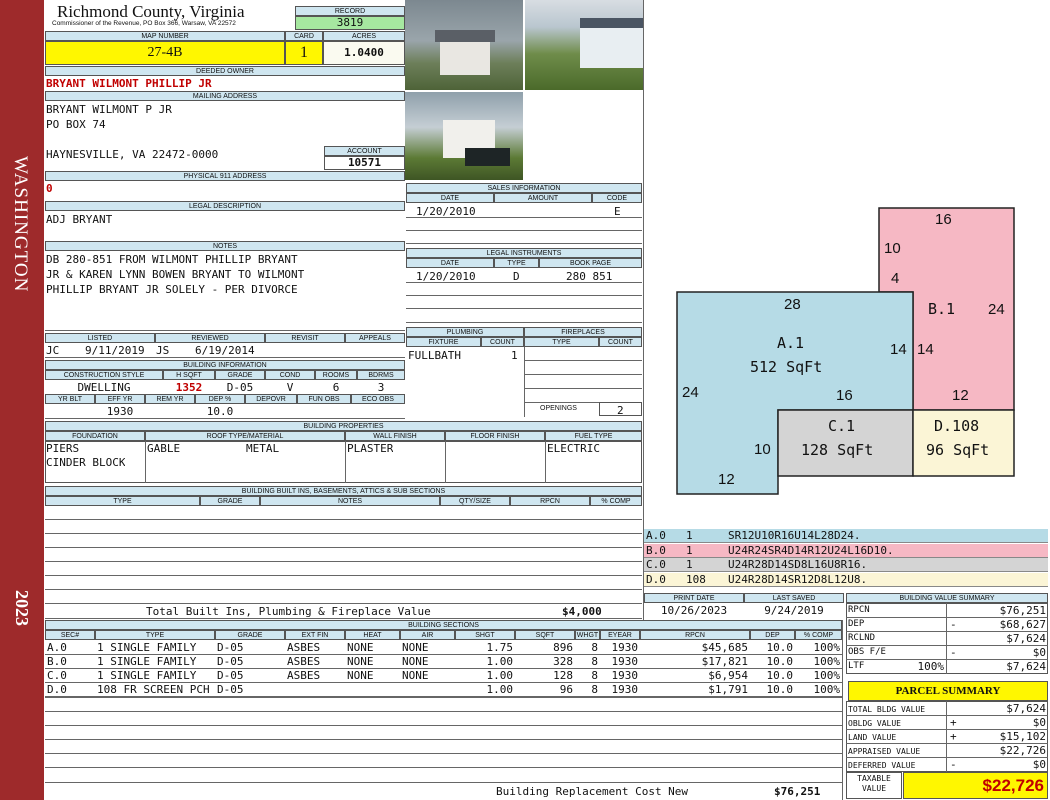  I want to click on vector-row: C.0 1 U24R28D14SD8L16U8R16., so click(846, 565).